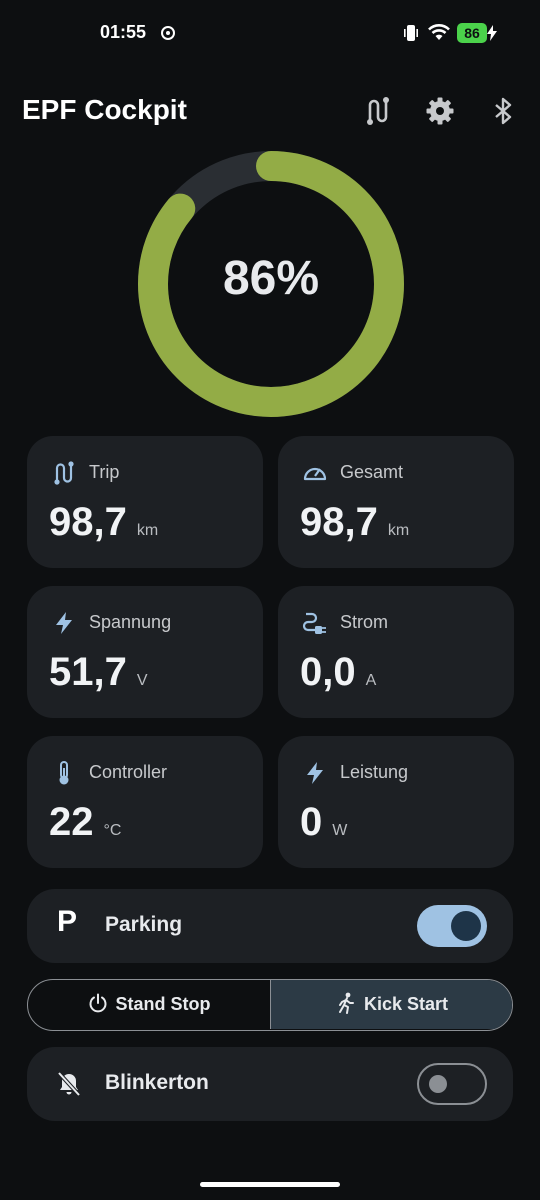 The height and width of the screenshot is (1200, 540). Describe the element at coordinates (69, 1084) in the screenshot. I see `bell-off-icon` at that location.